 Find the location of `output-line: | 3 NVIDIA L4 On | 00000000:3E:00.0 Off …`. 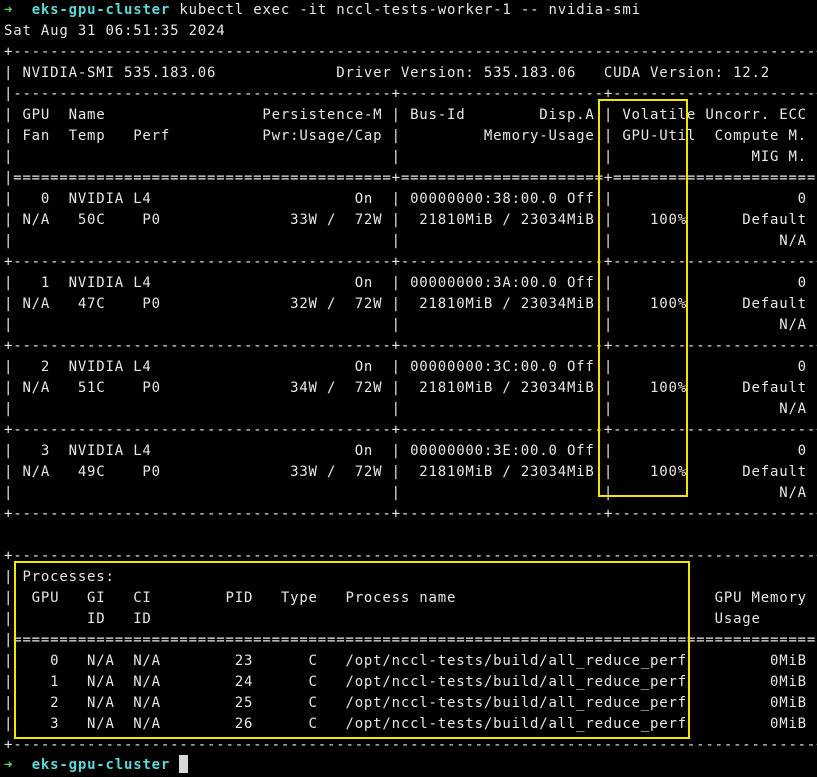

output-line: | 3 NVIDIA L4 On | 00000000:3E:00.0 Off … is located at coordinates (410, 451).